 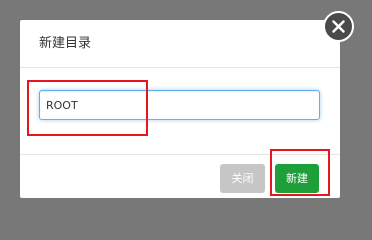 I want to click on dialog-close-button, so click(x=338, y=26).